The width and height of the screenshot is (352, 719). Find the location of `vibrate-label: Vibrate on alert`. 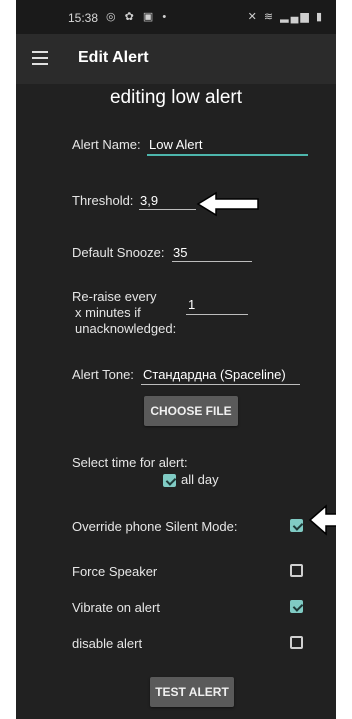

vibrate-label: Vibrate on alert is located at coordinates (116, 607).